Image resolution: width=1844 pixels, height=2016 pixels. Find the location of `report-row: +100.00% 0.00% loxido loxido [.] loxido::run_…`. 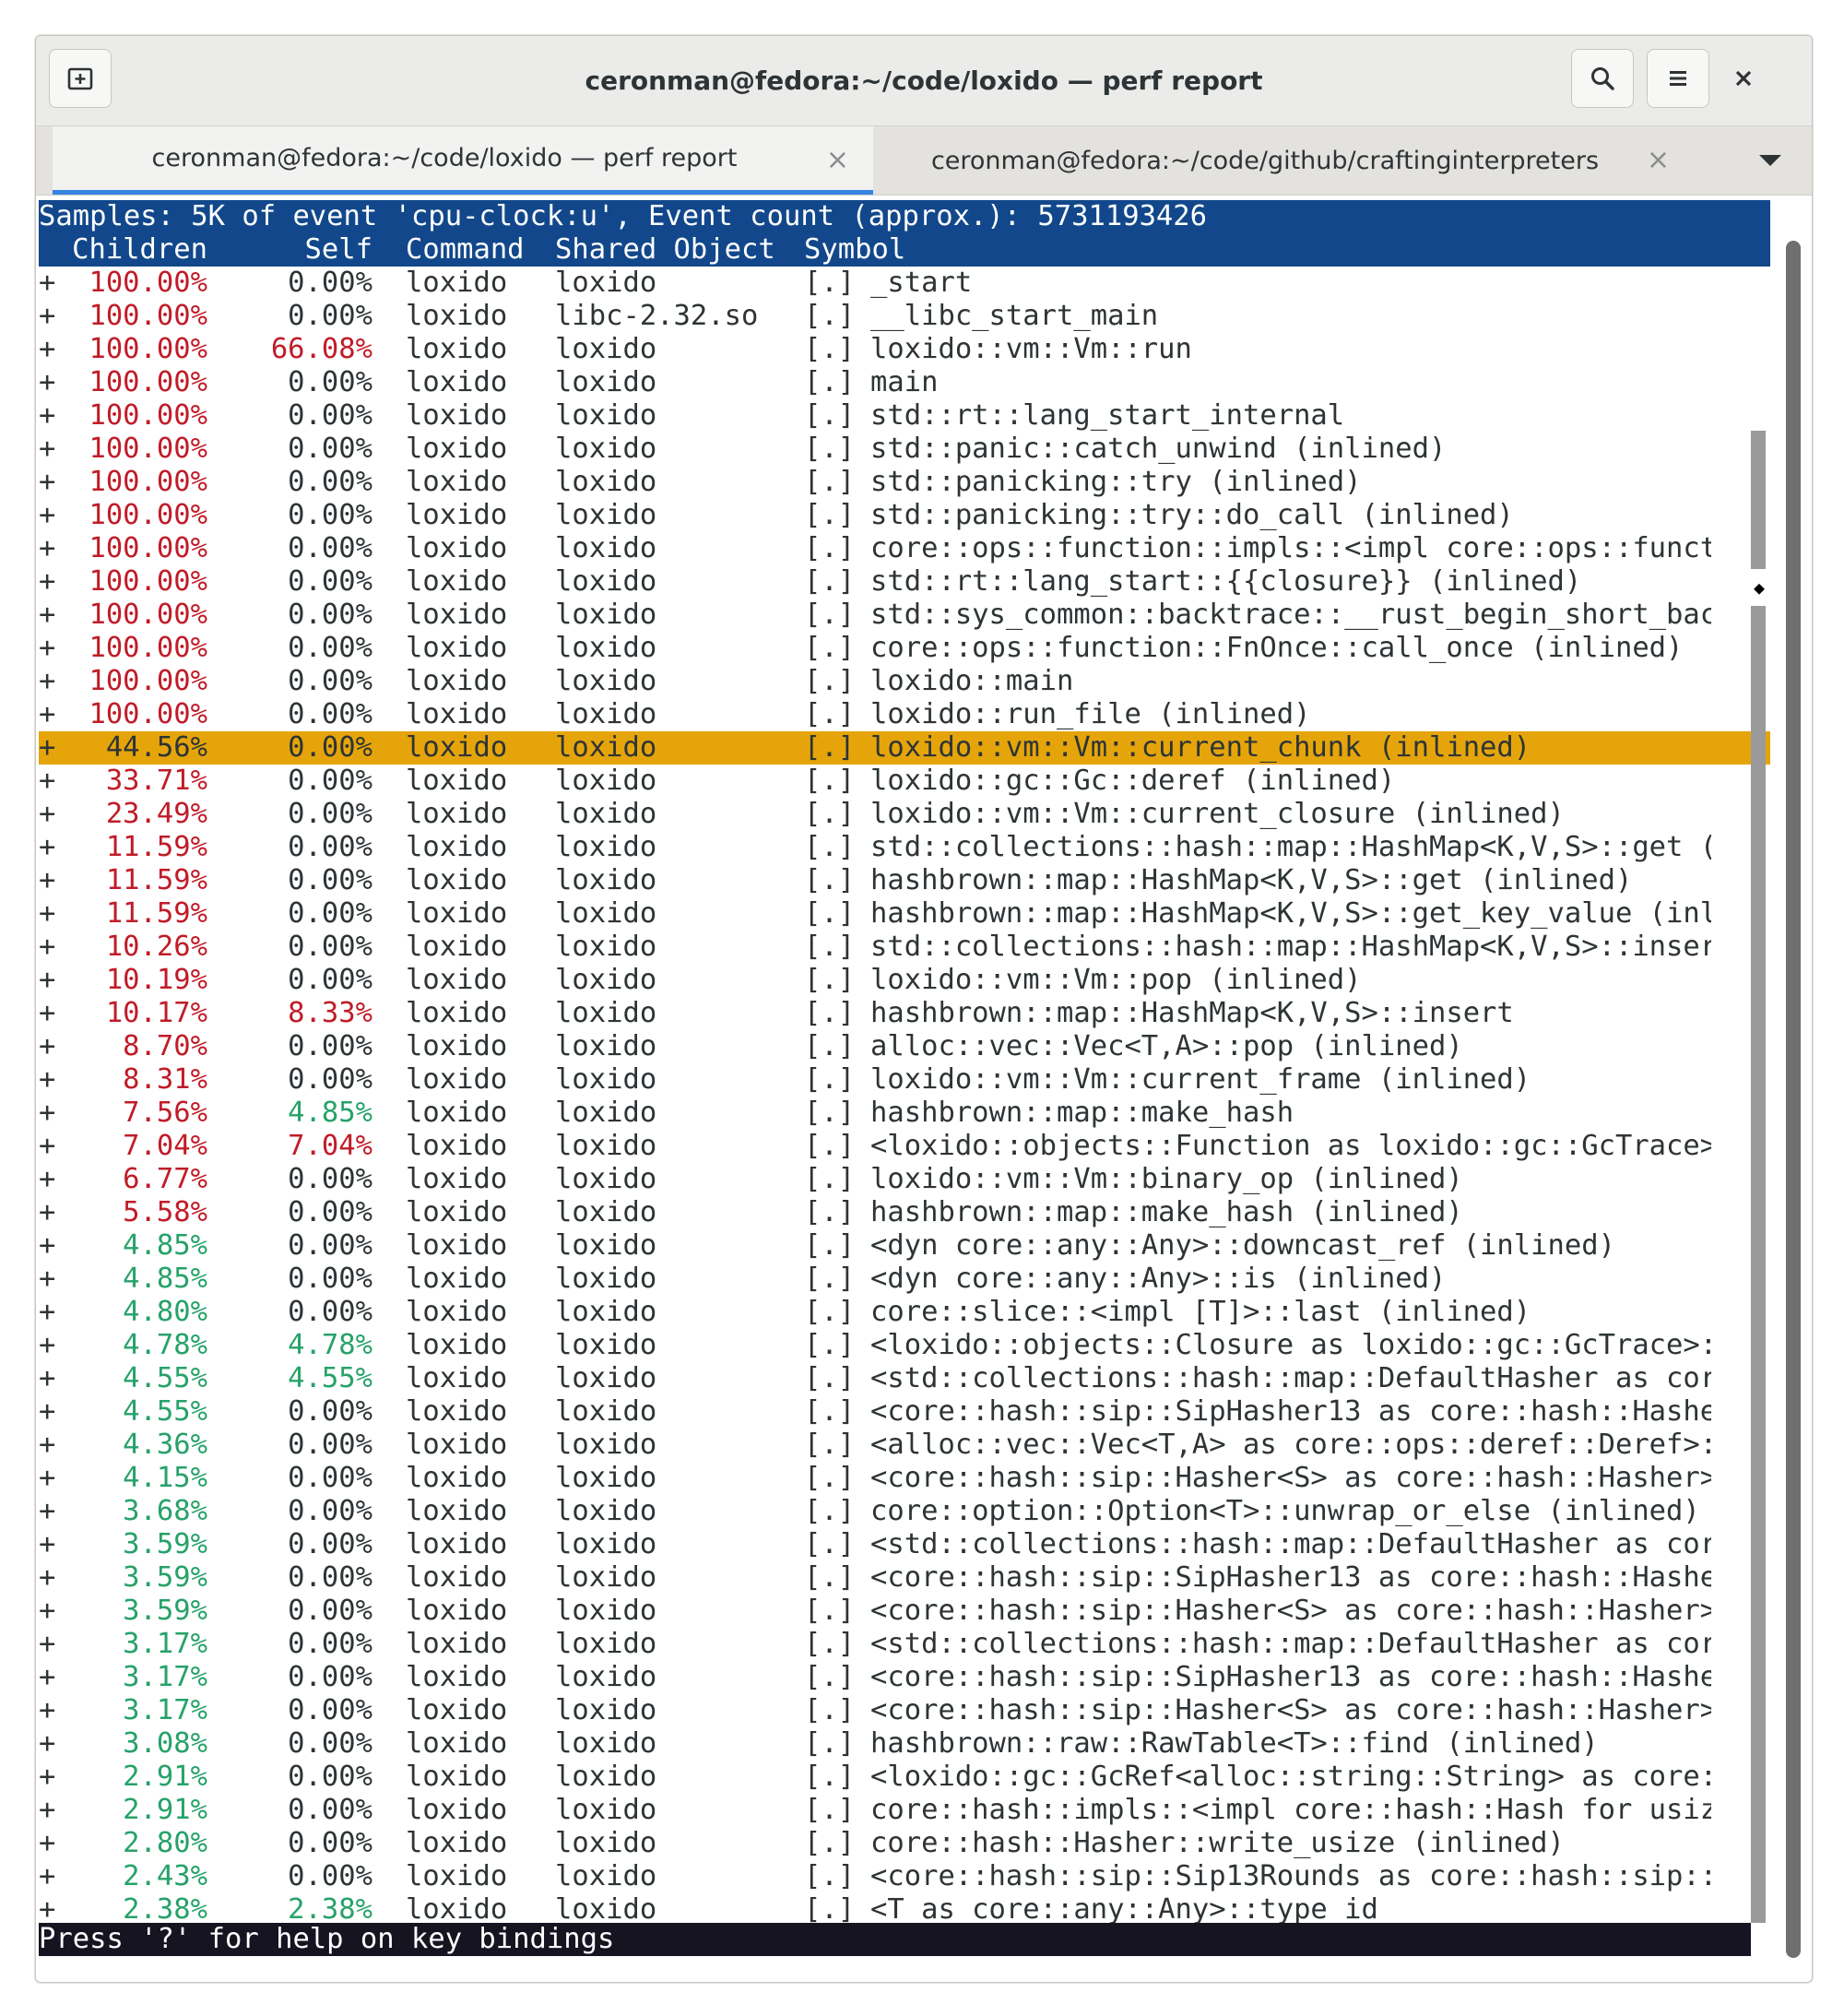

report-row: +100.00% 0.00% loxido loxido [.] loxido::run_… is located at coordinates (904, 714).